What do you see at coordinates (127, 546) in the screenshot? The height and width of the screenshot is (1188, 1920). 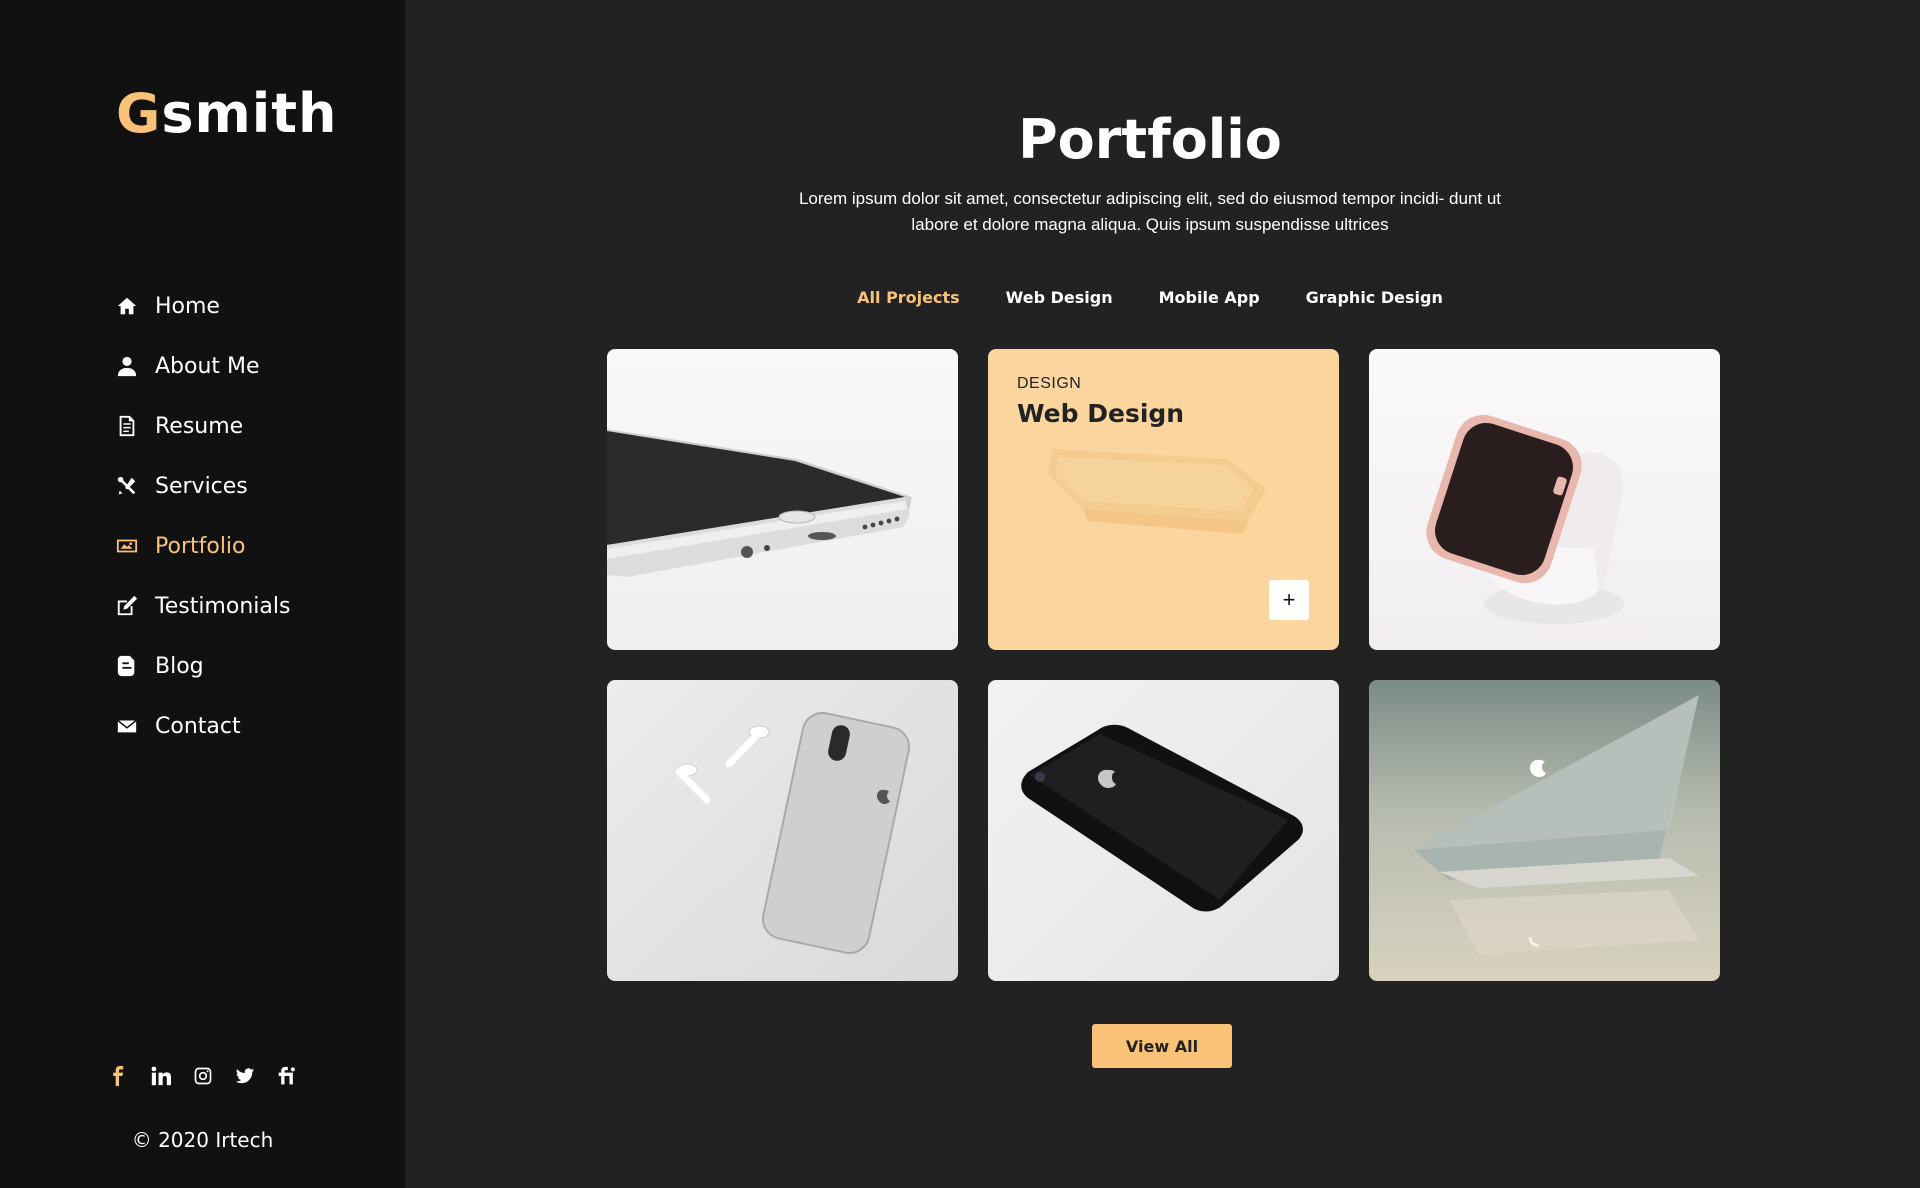 I see `portfolio-icon` at bounding box center [127, 546].